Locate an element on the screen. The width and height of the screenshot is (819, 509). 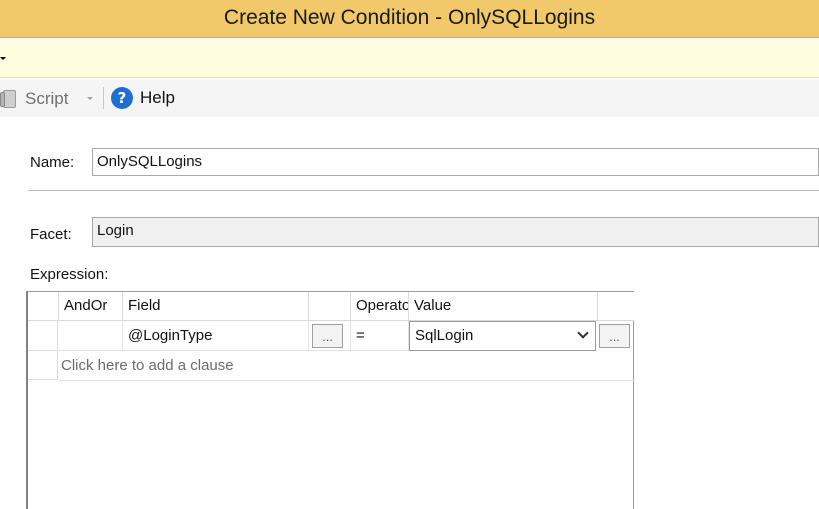
name-label: Name: is located at coordinates (52, 162).